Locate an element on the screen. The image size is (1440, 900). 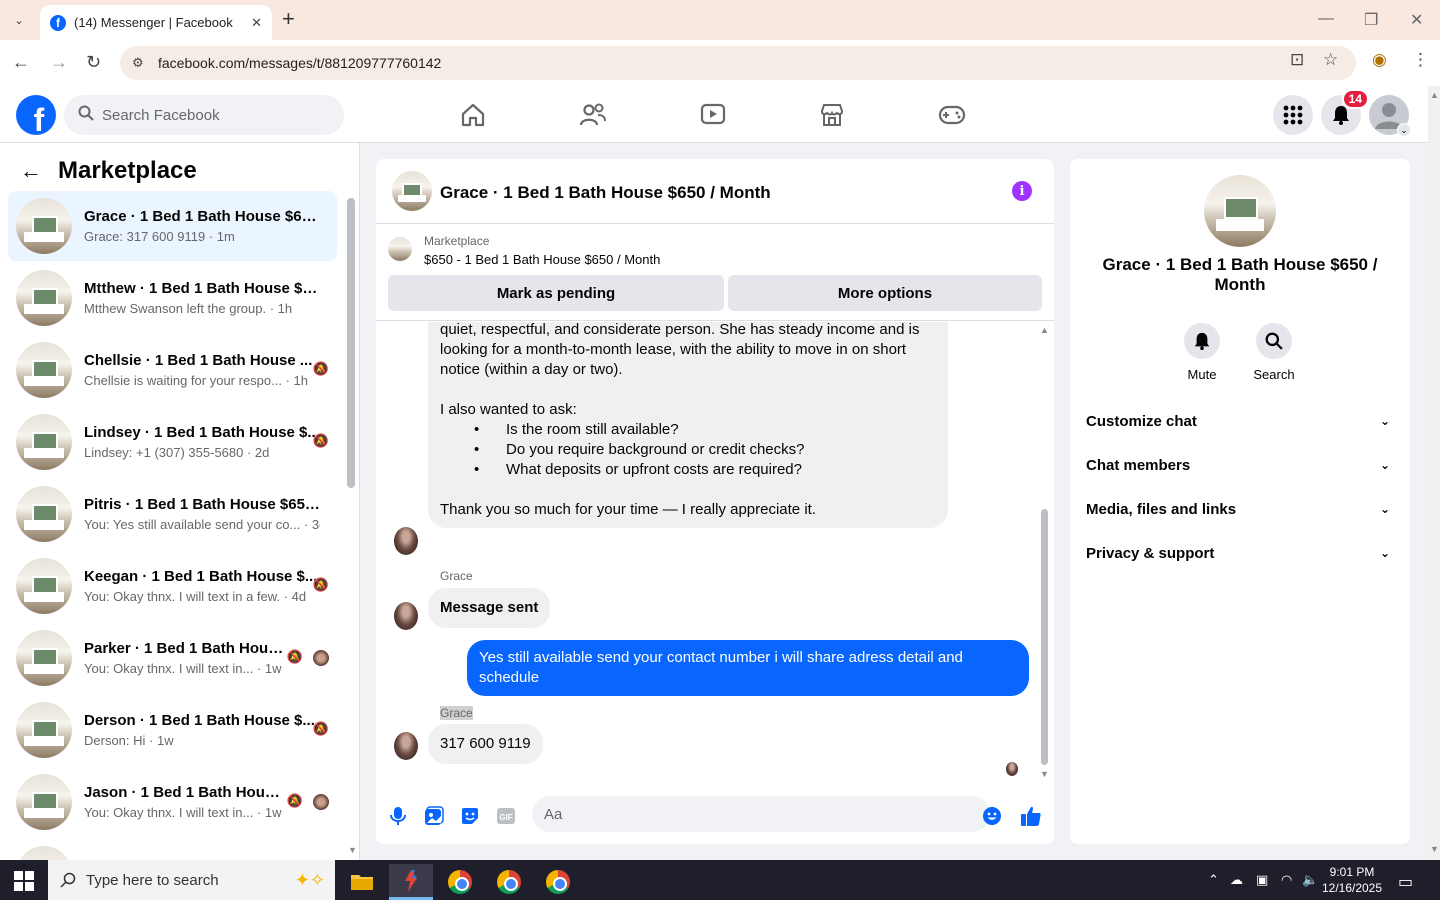
photo-icon is located at coordinates (434, 816).